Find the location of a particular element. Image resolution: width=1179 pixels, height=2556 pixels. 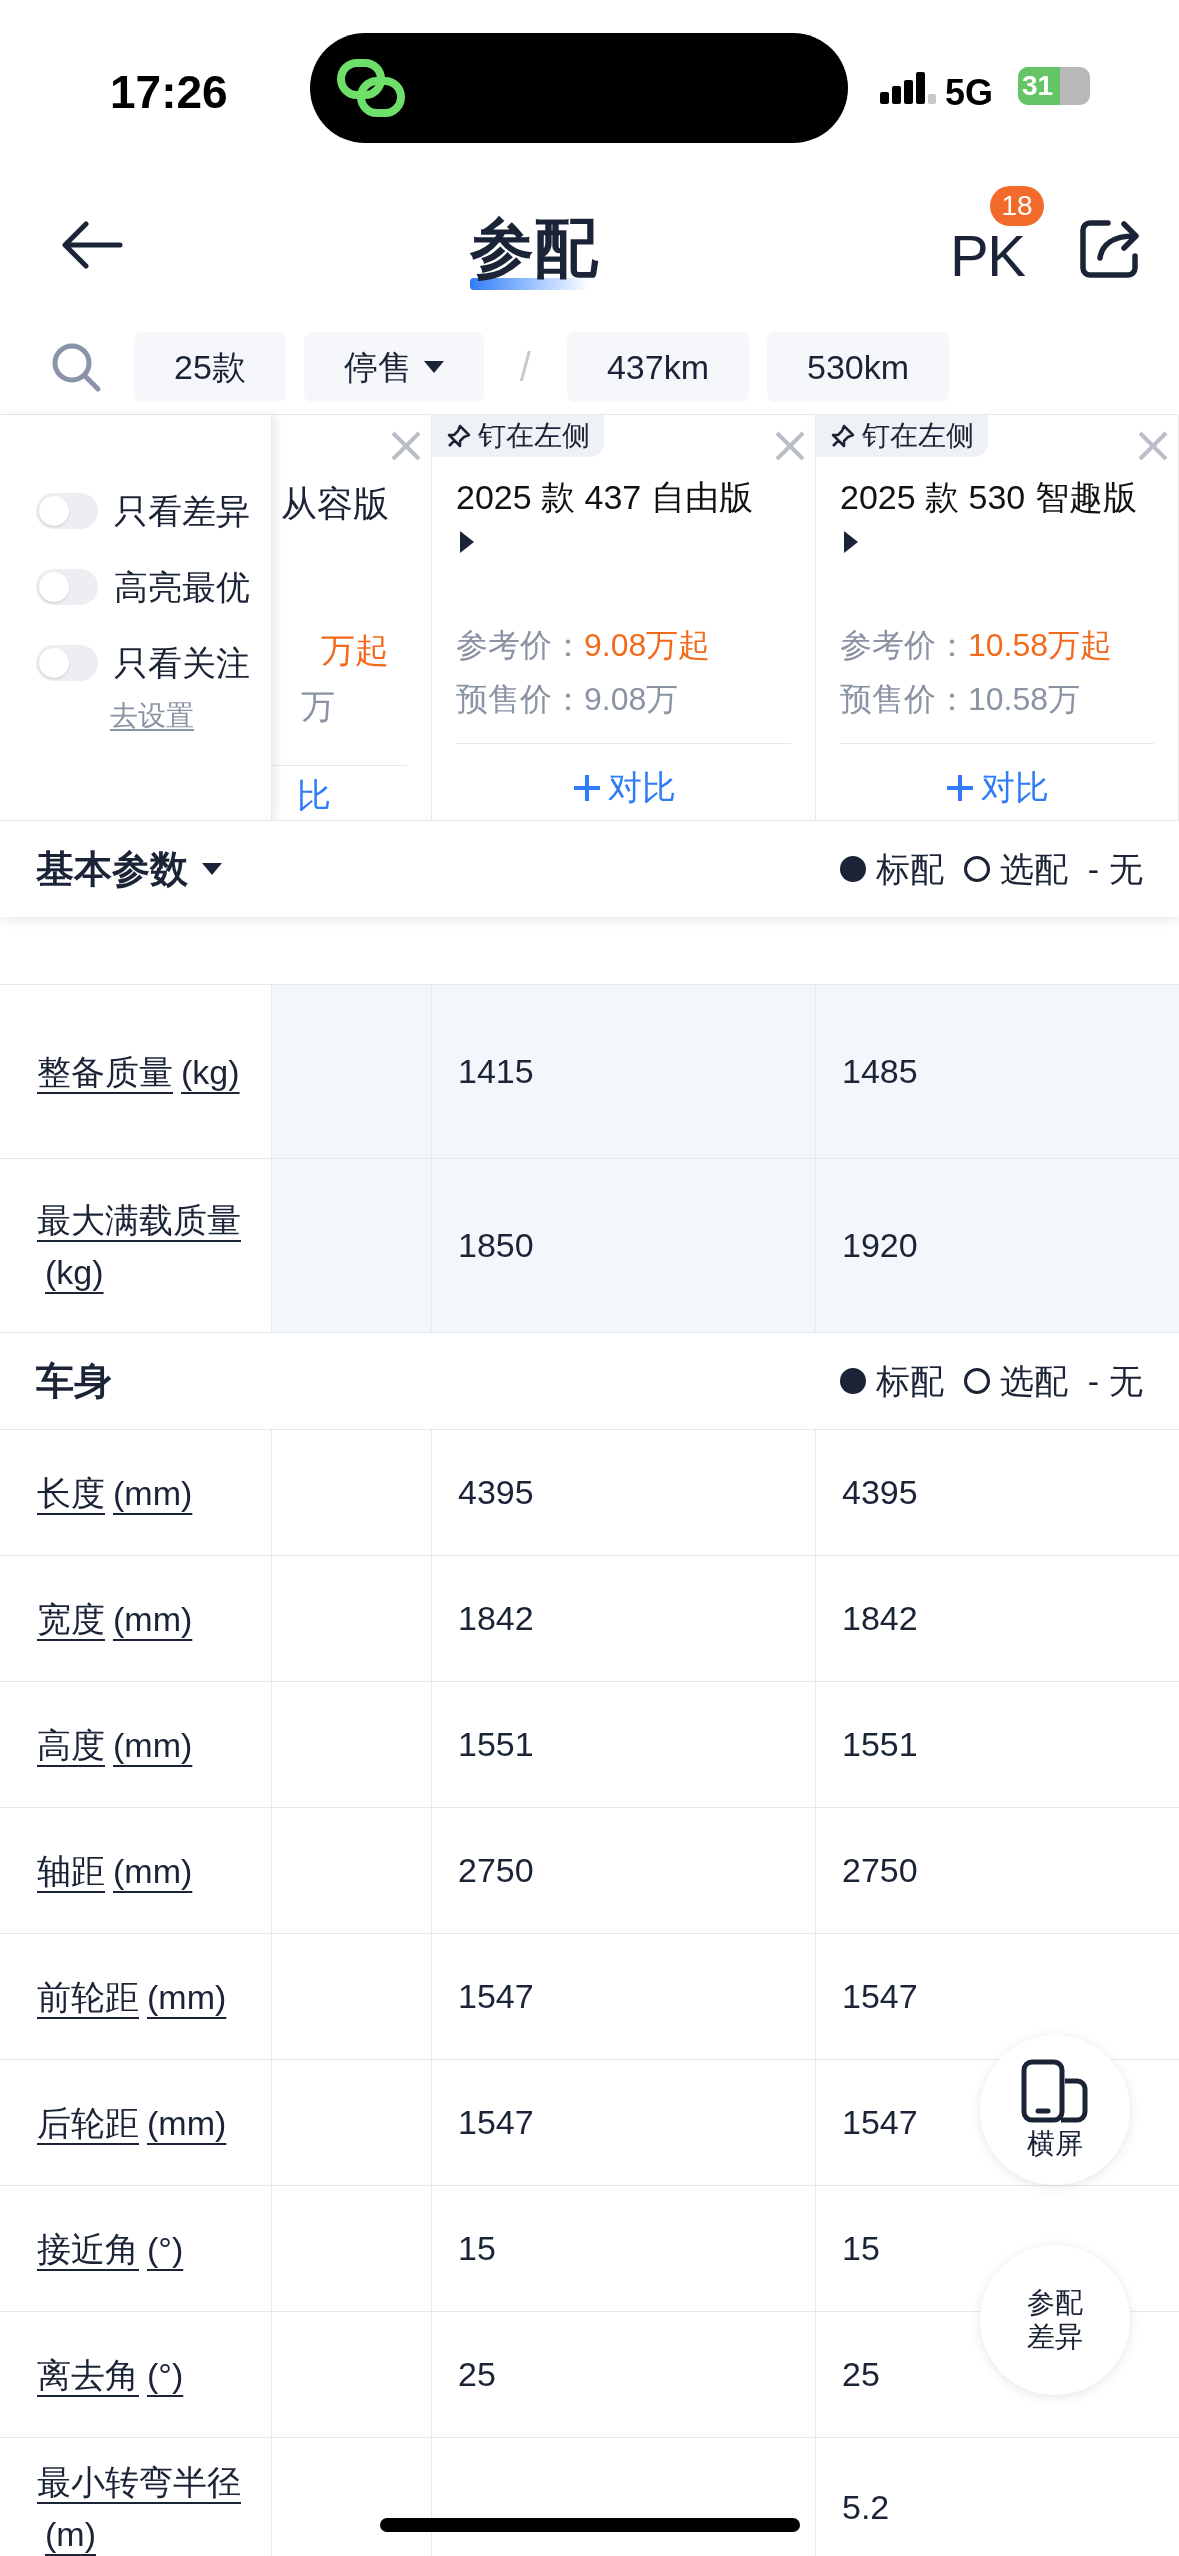

table-cell: 1850 is located at coordinates (624, 1245).